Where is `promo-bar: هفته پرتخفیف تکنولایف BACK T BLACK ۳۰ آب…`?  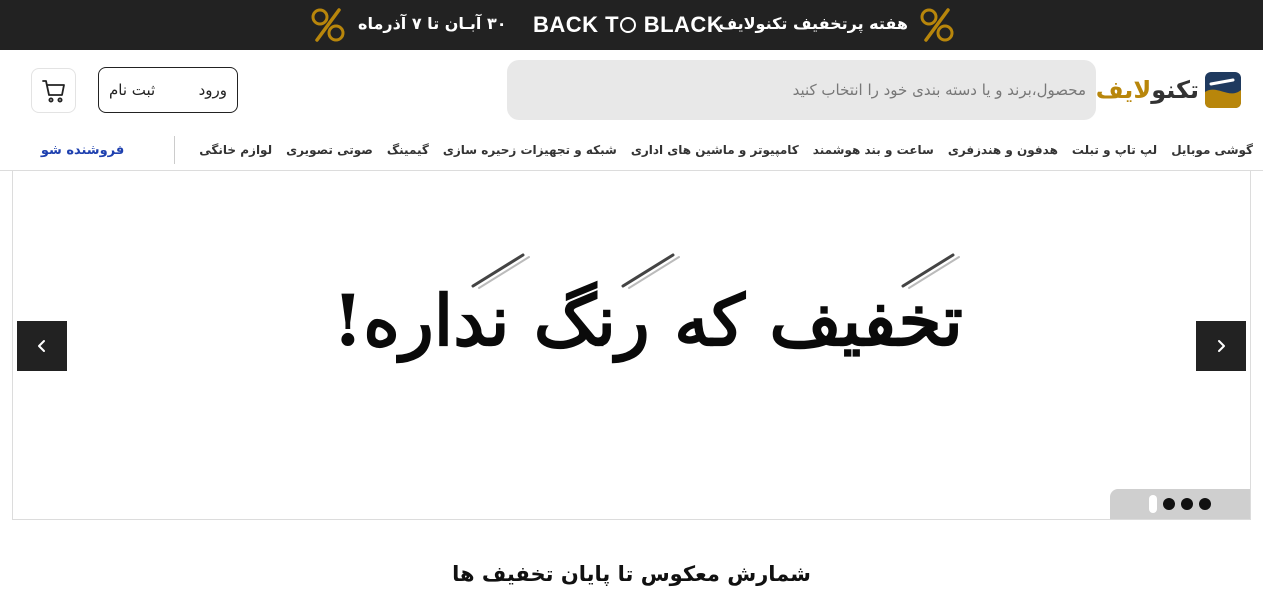 promo-bar: هفته پرتخفیف تکنولایف BACK T BLACK ۳۰ آب… is located at coordinates (631, 25).